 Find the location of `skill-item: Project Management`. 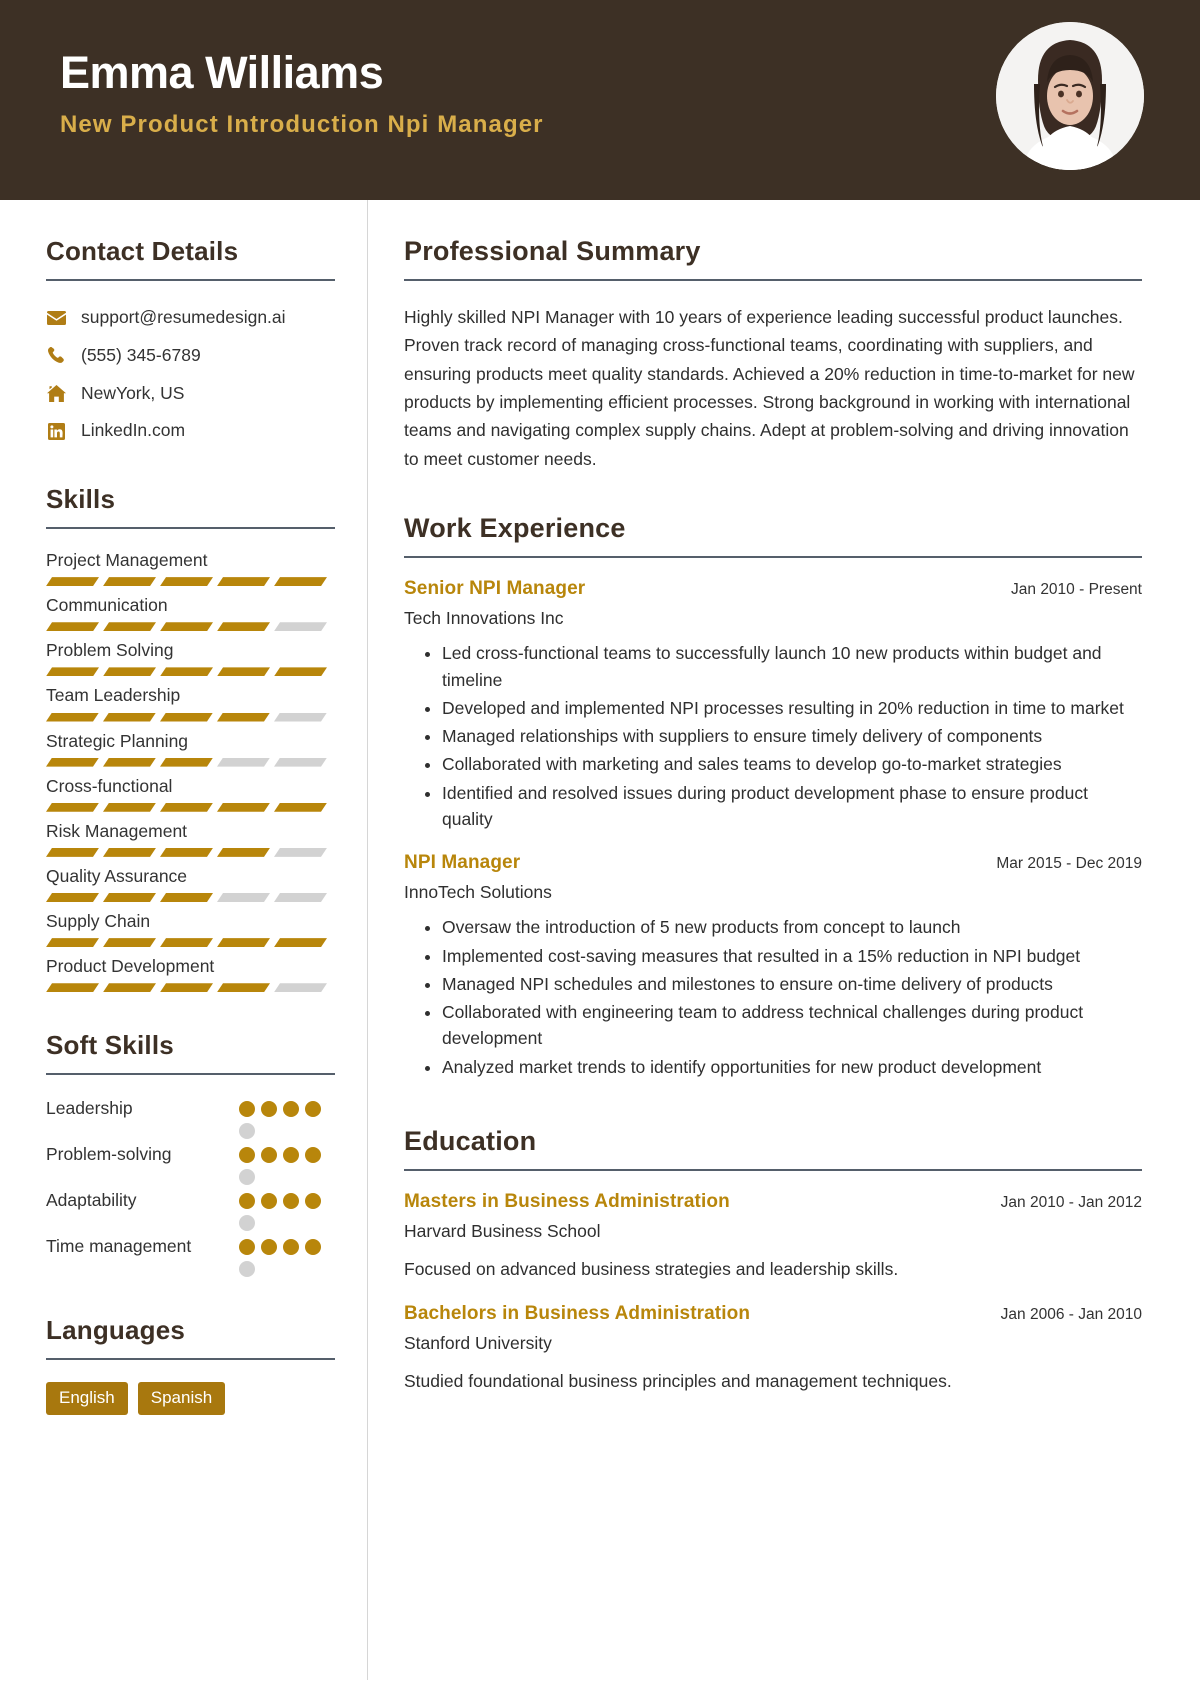

skill-item: Project Management is located at coordinates (190, 566).